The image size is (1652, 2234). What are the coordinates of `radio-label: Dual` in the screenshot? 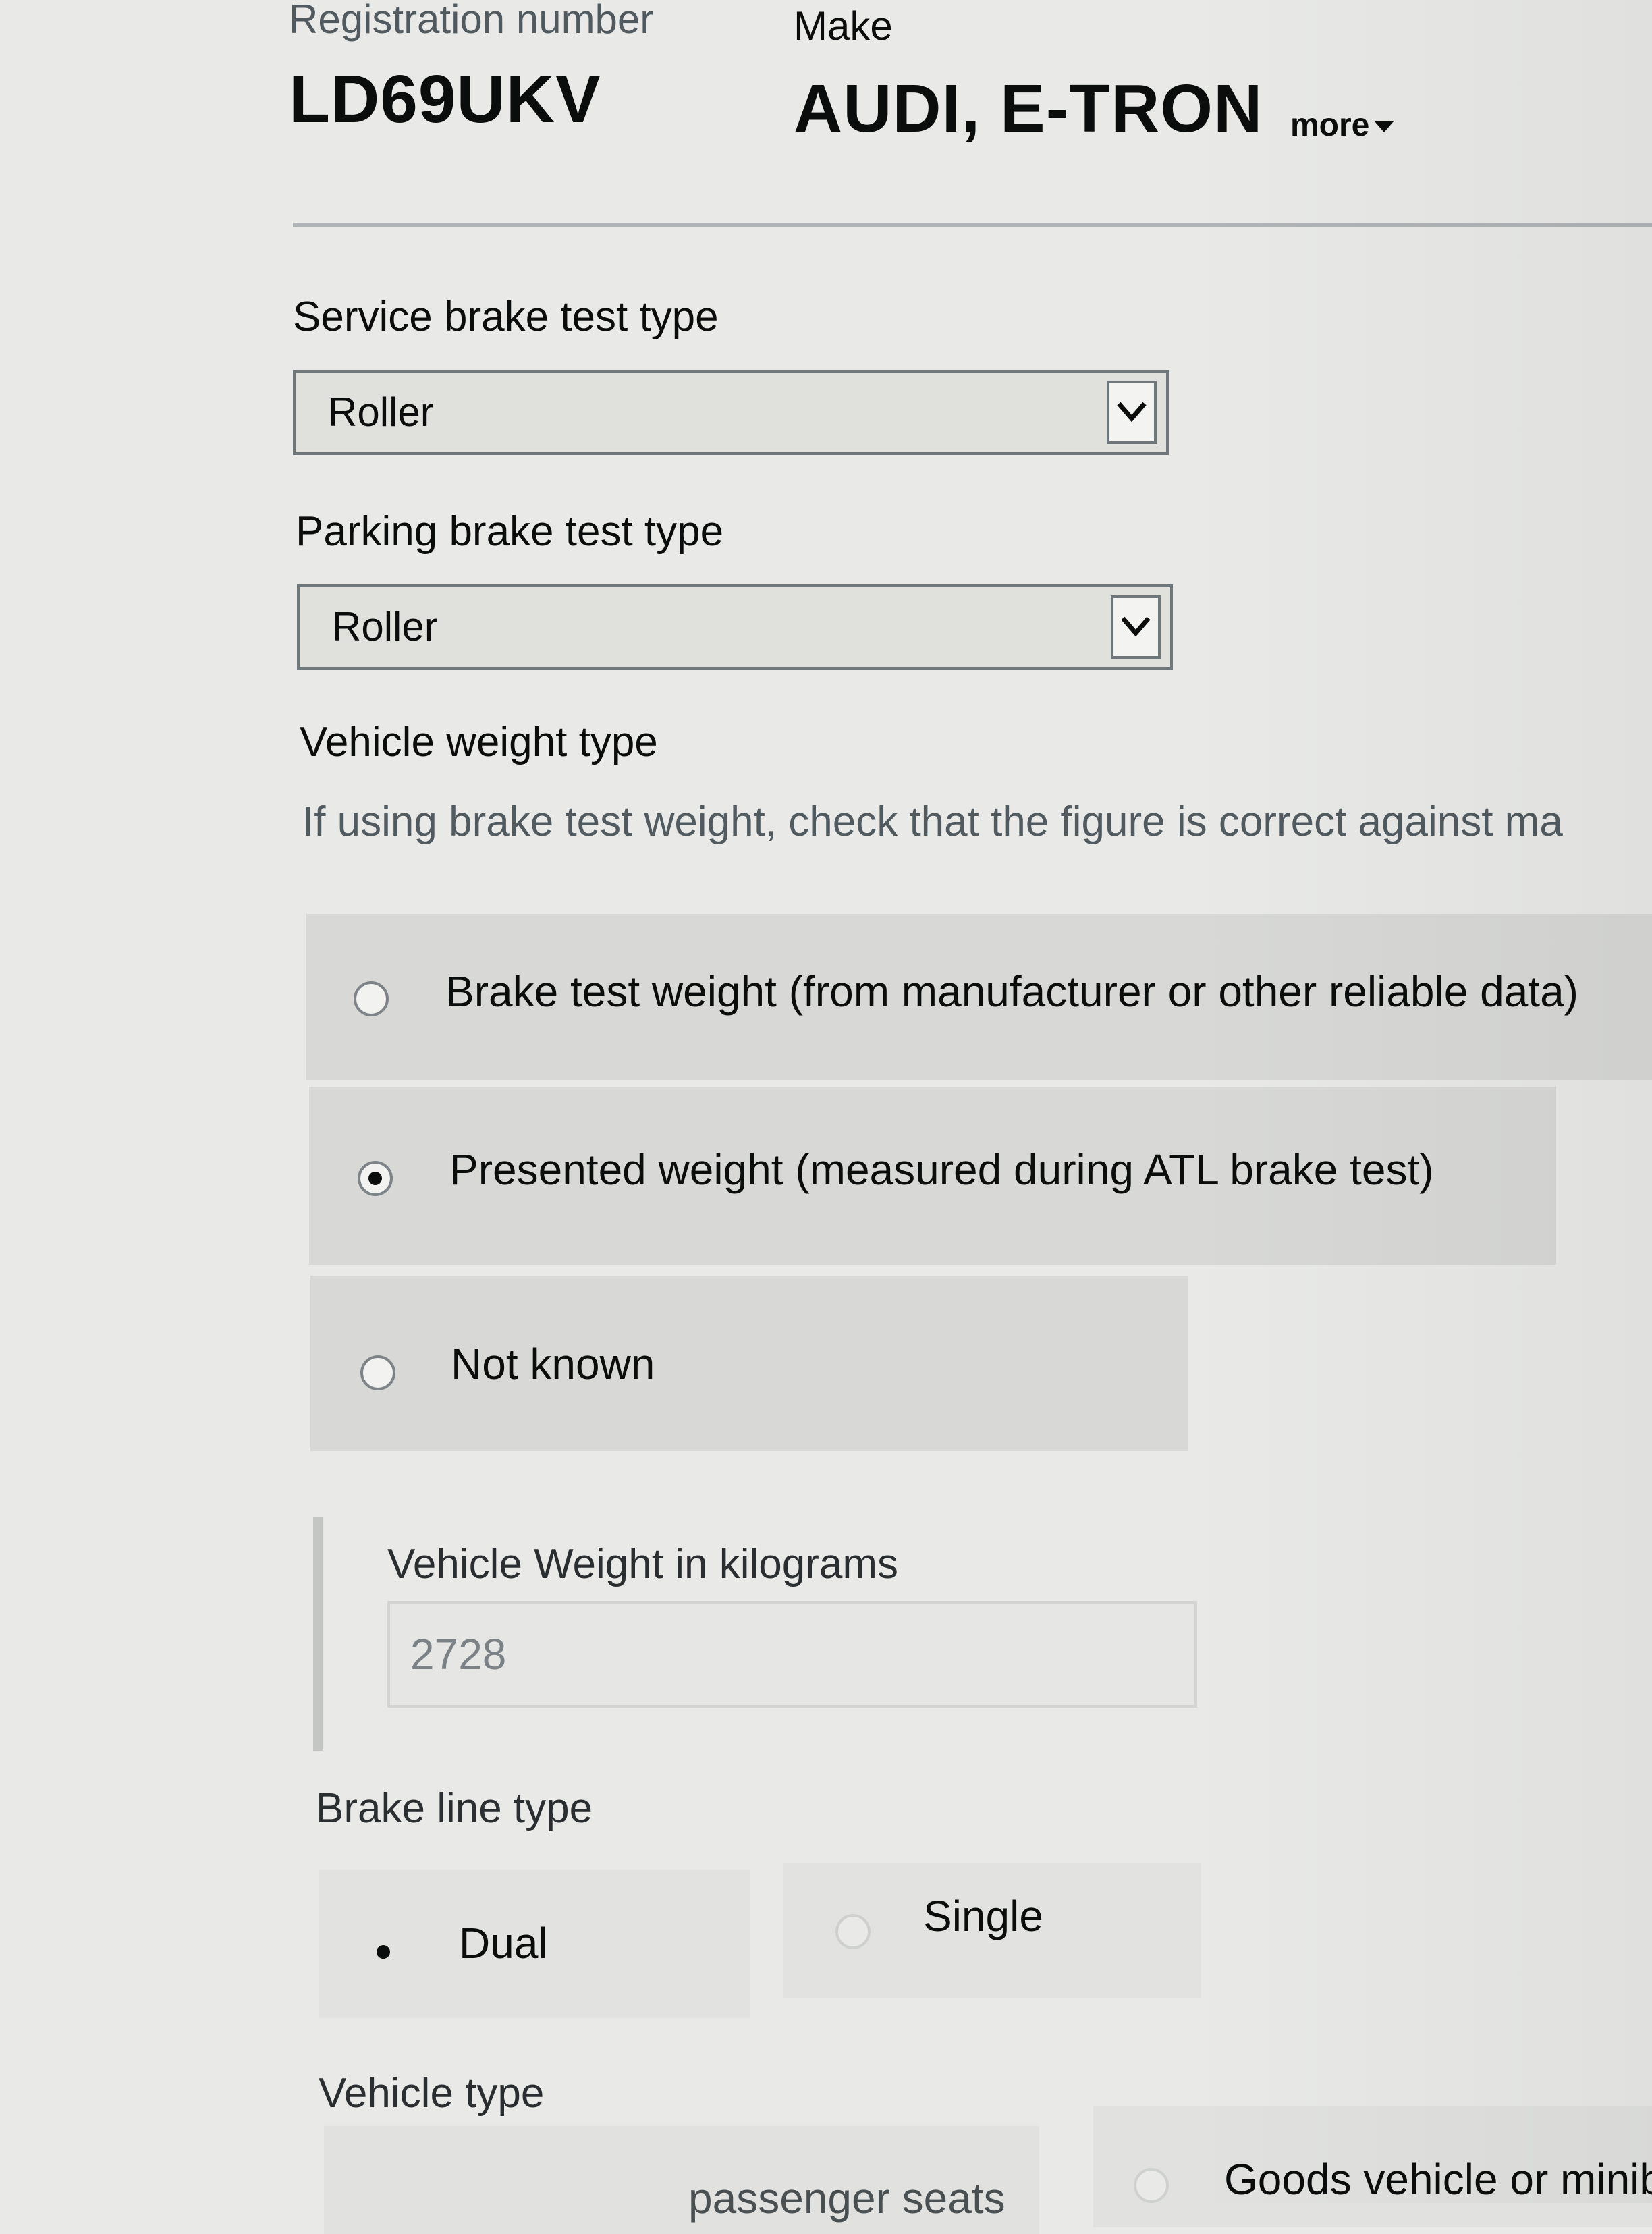 It's located at (504, 1943).